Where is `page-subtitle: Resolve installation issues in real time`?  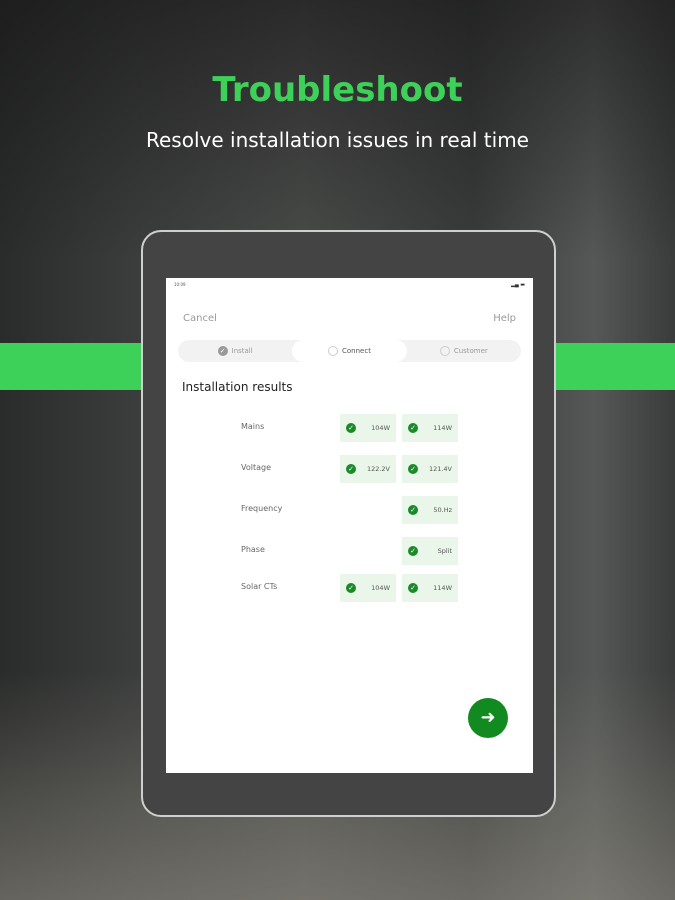 page-subtitle: Resolve installation issues in real time is located at coordinates (337, 140).